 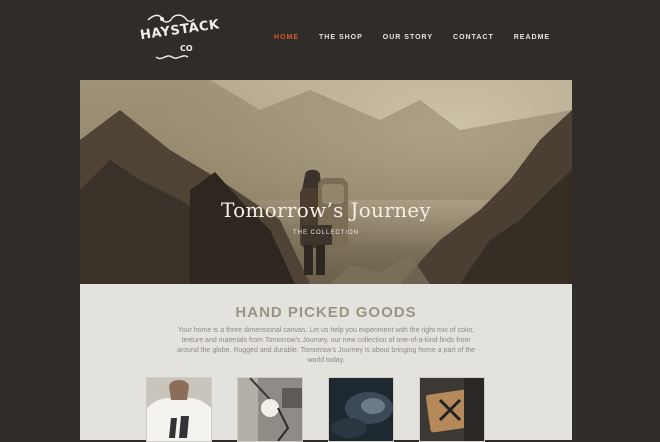 I want to click on nav-item-our-story: OUR STORY, so click(x=408, y=37).